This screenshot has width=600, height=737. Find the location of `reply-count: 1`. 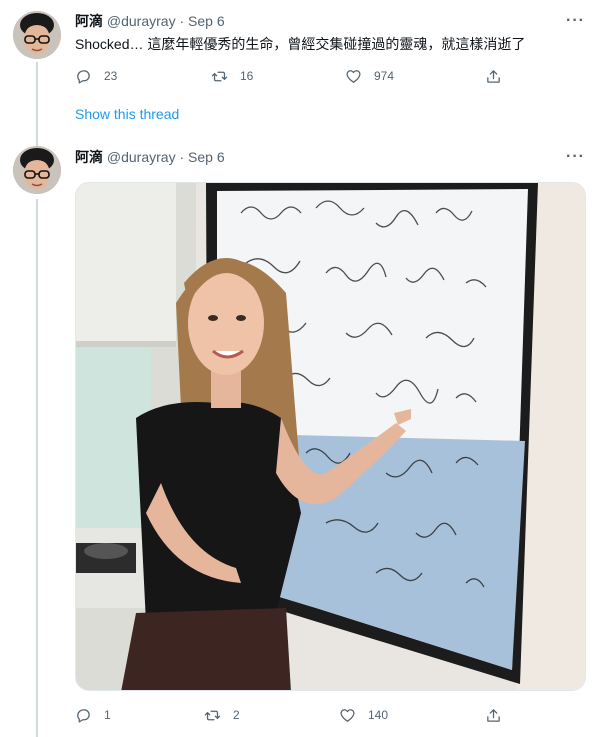

reply-count: 1 is located at coordinates (107, 715).